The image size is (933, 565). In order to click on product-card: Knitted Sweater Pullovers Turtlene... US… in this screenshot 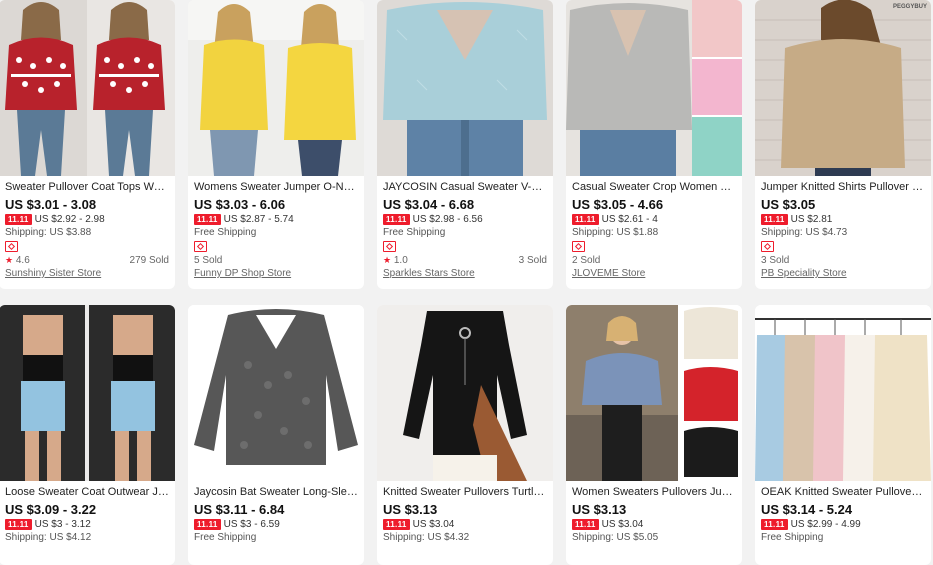, I will do `click(465, 435)`.